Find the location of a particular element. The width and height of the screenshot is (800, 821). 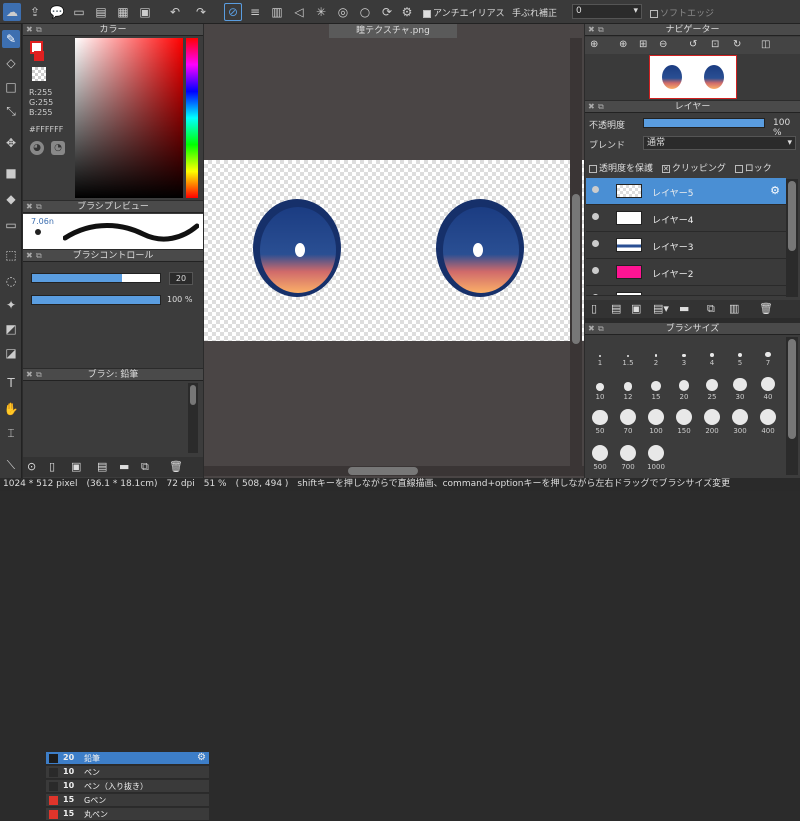

layer-row: レイヤー3 is located at coordinates (686, 245).